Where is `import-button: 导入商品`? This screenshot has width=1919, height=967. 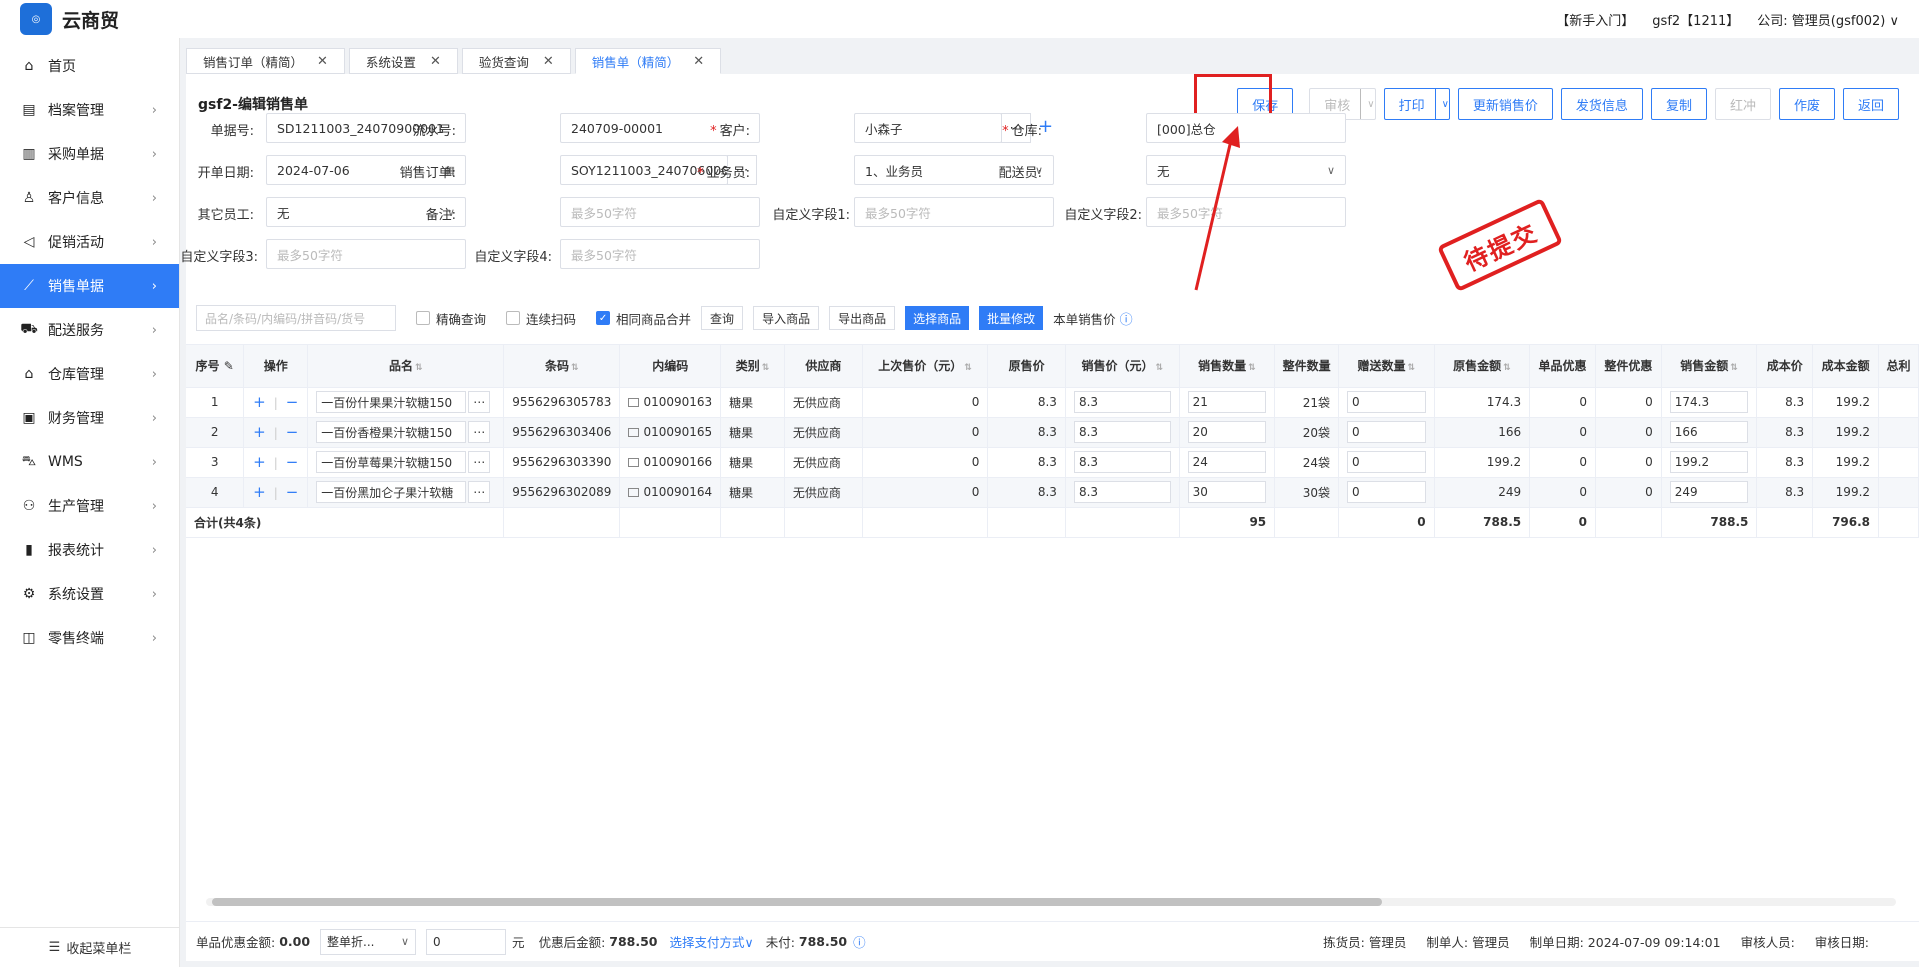 import-button: 导入商品 is located at coordinates (786, 318).